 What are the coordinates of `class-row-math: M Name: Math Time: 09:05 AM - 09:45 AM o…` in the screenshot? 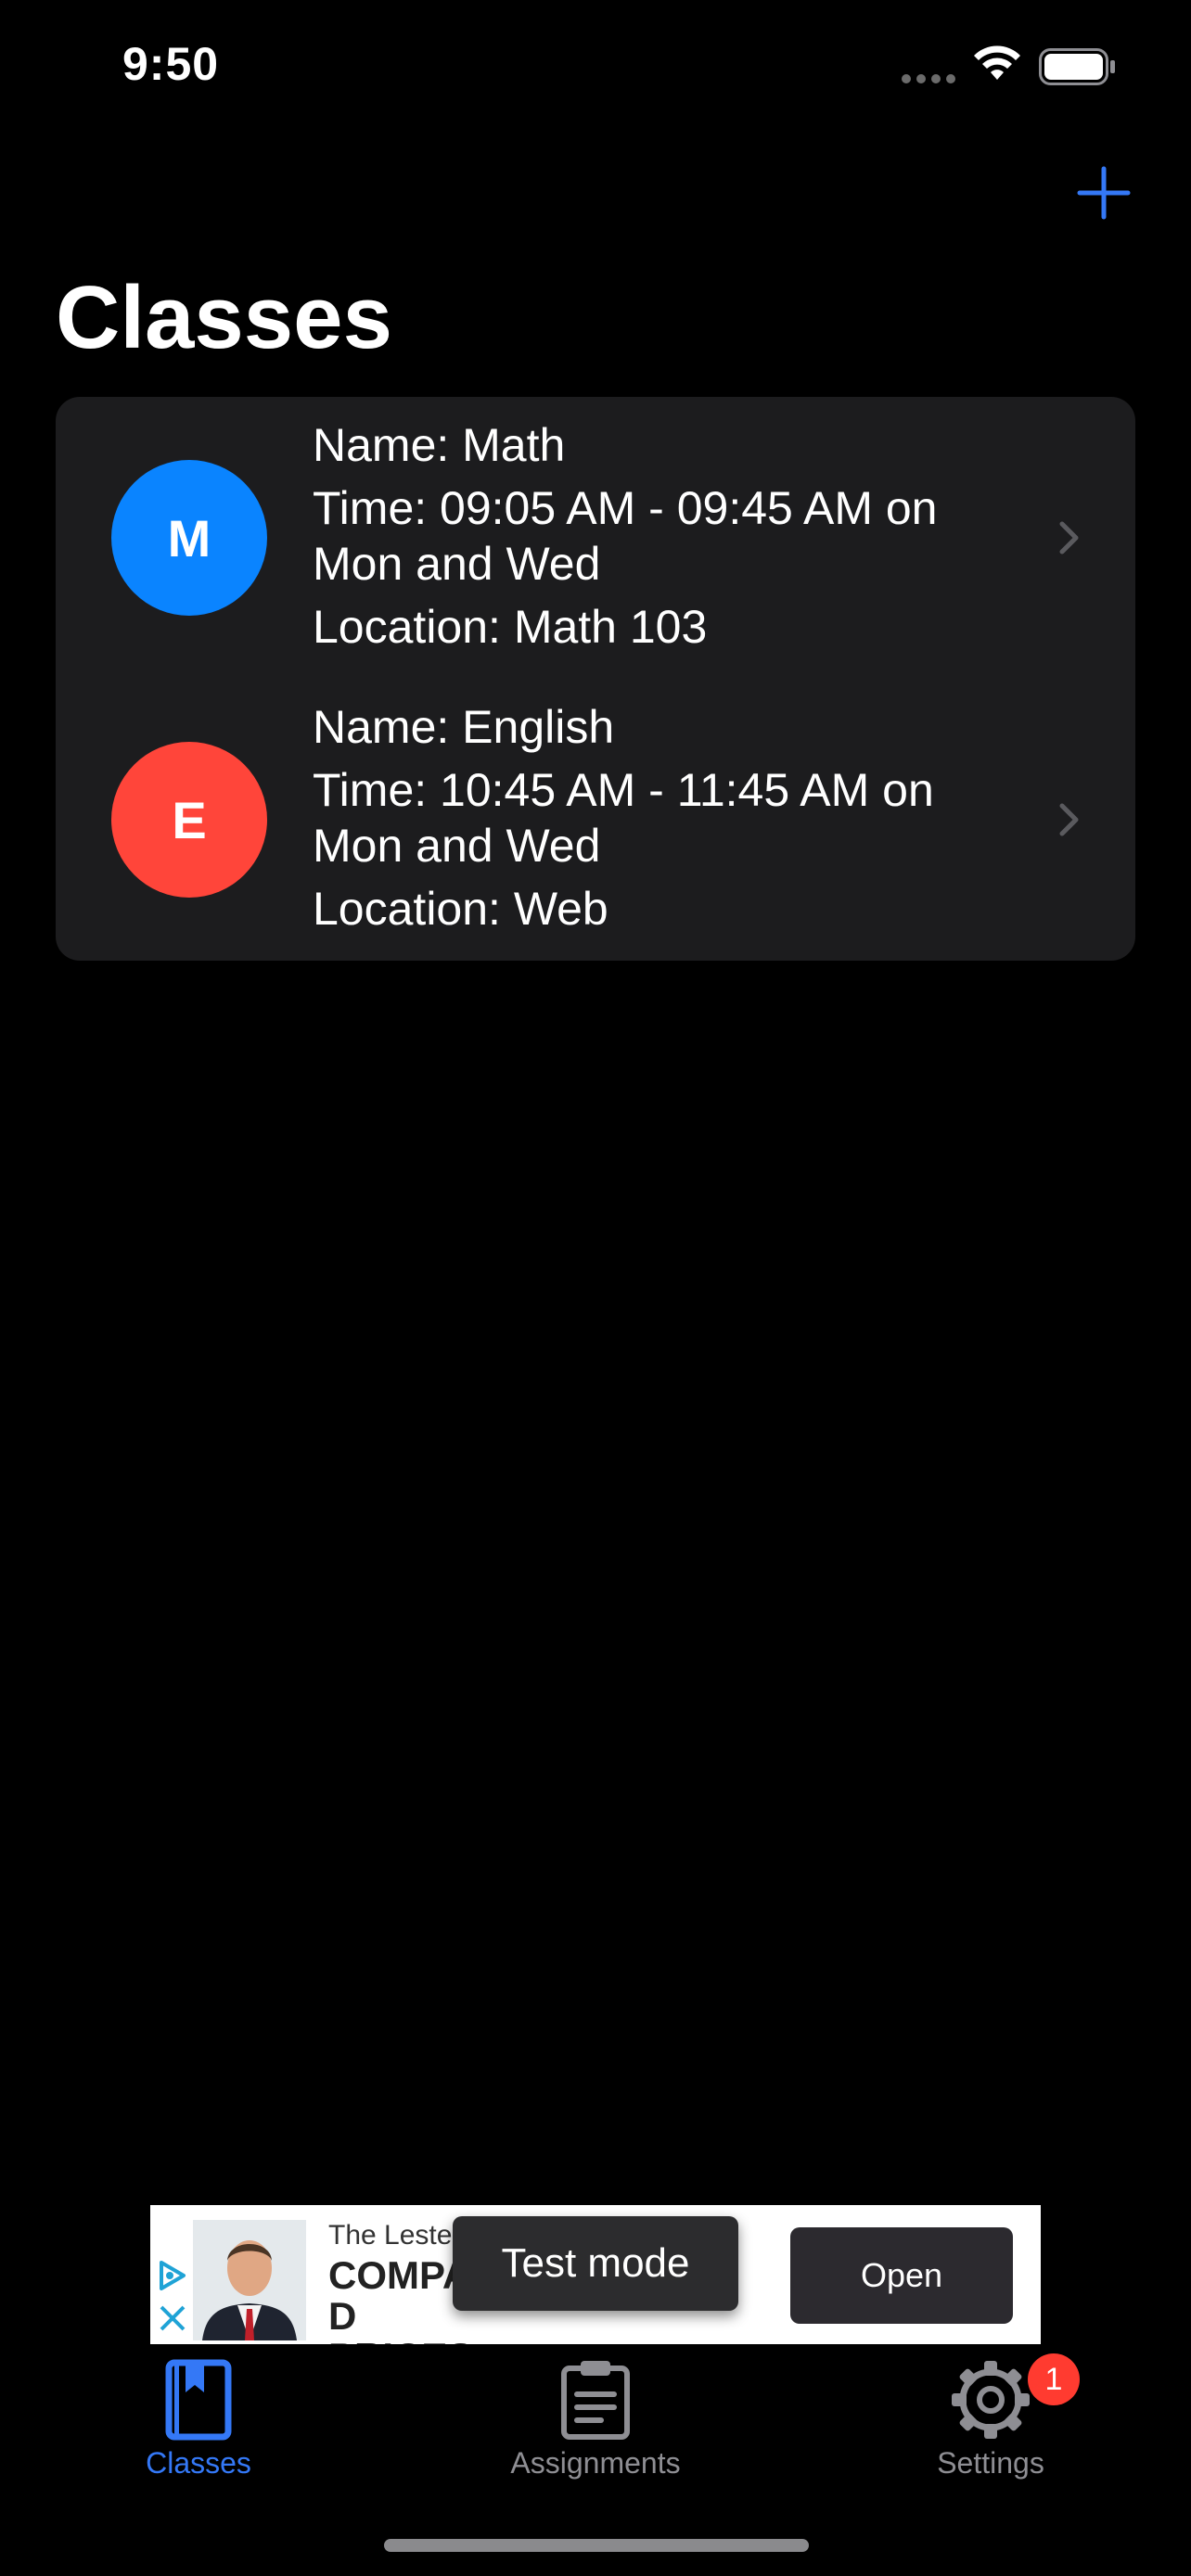 It's located at (595, 538).